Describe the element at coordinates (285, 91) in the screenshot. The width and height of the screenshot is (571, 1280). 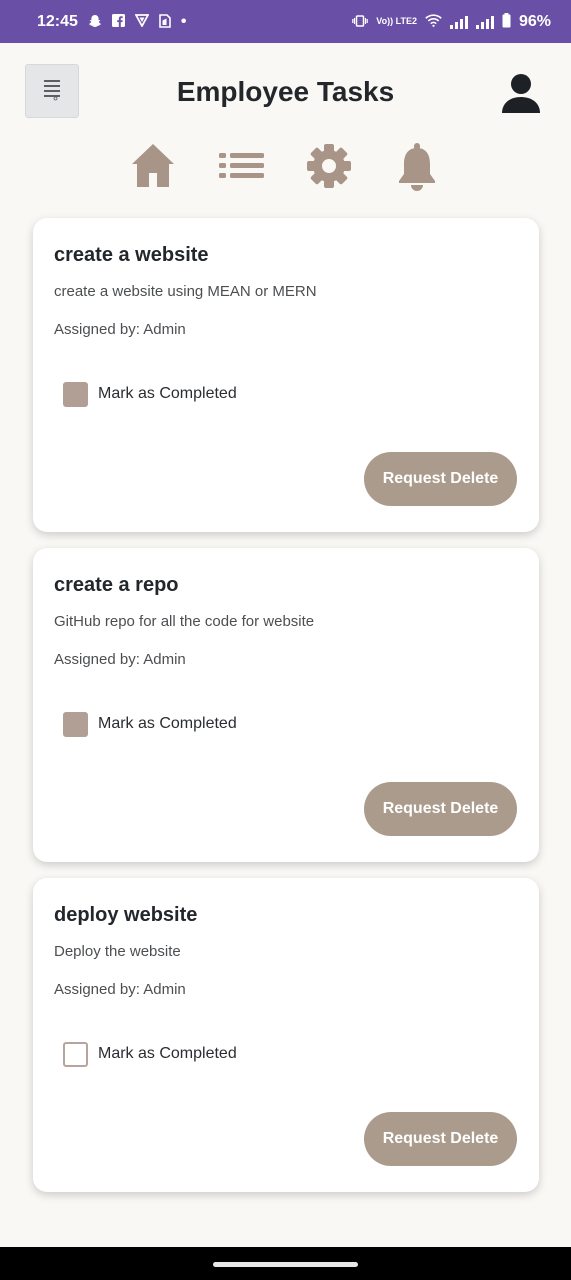
I see `page-title: Employee Tasks` at that location.